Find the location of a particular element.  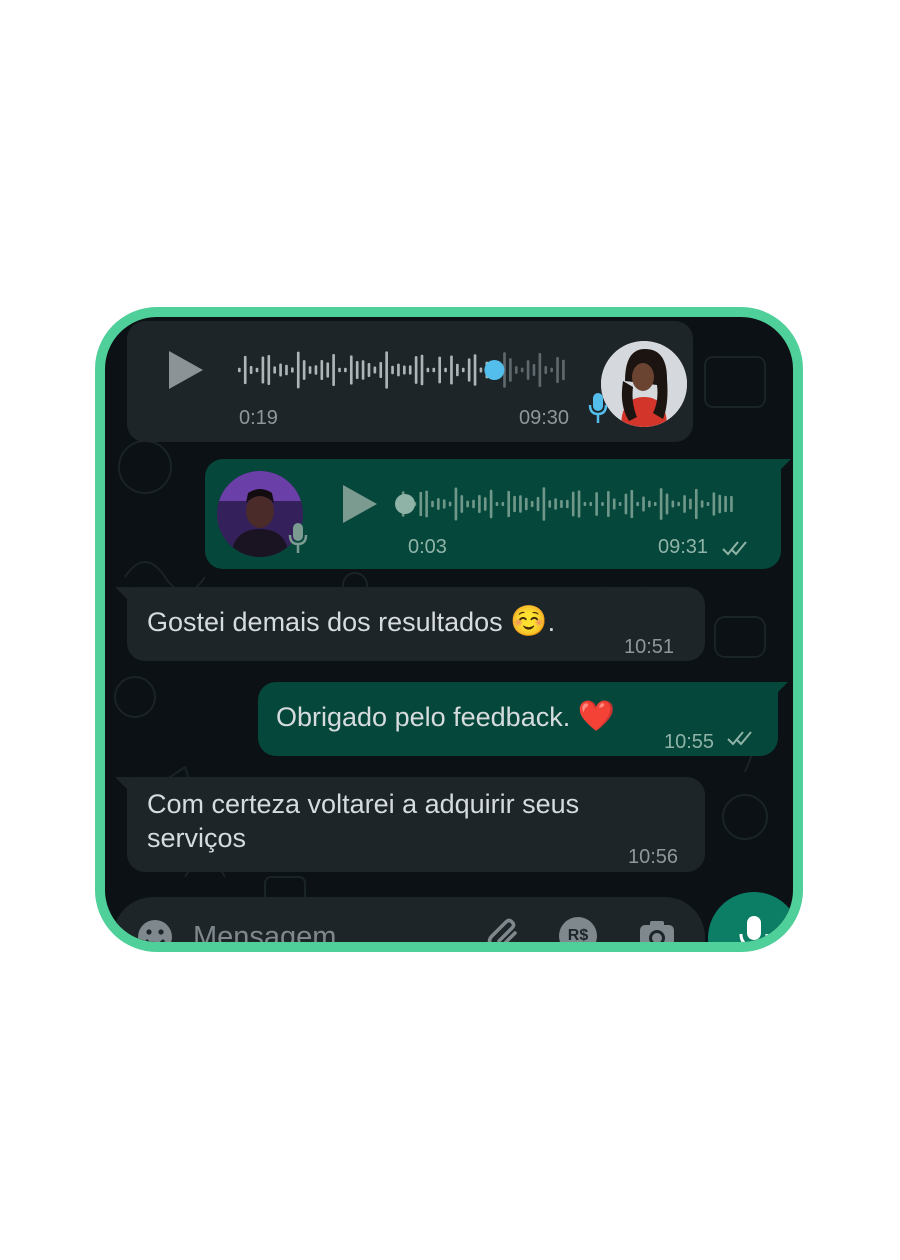

incoming-audio-message: 0:19 09:30 is located at coordinates (410, 381).